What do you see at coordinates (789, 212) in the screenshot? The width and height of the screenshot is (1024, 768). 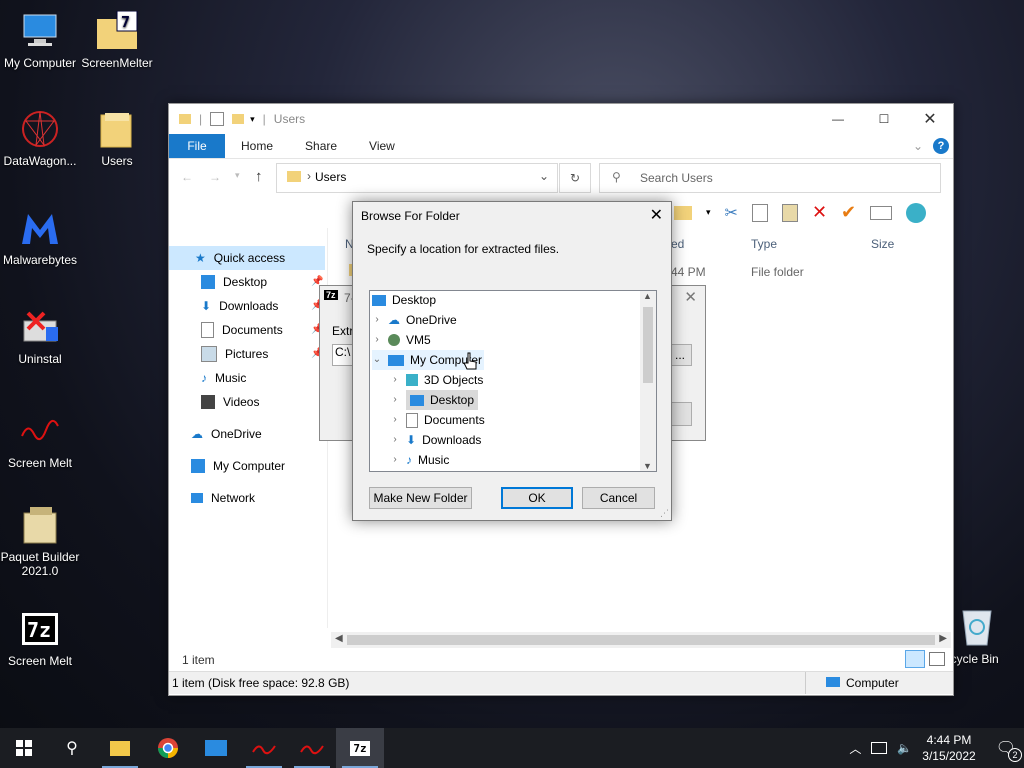 I see `paste-icon` at bounding box center [789, 212].